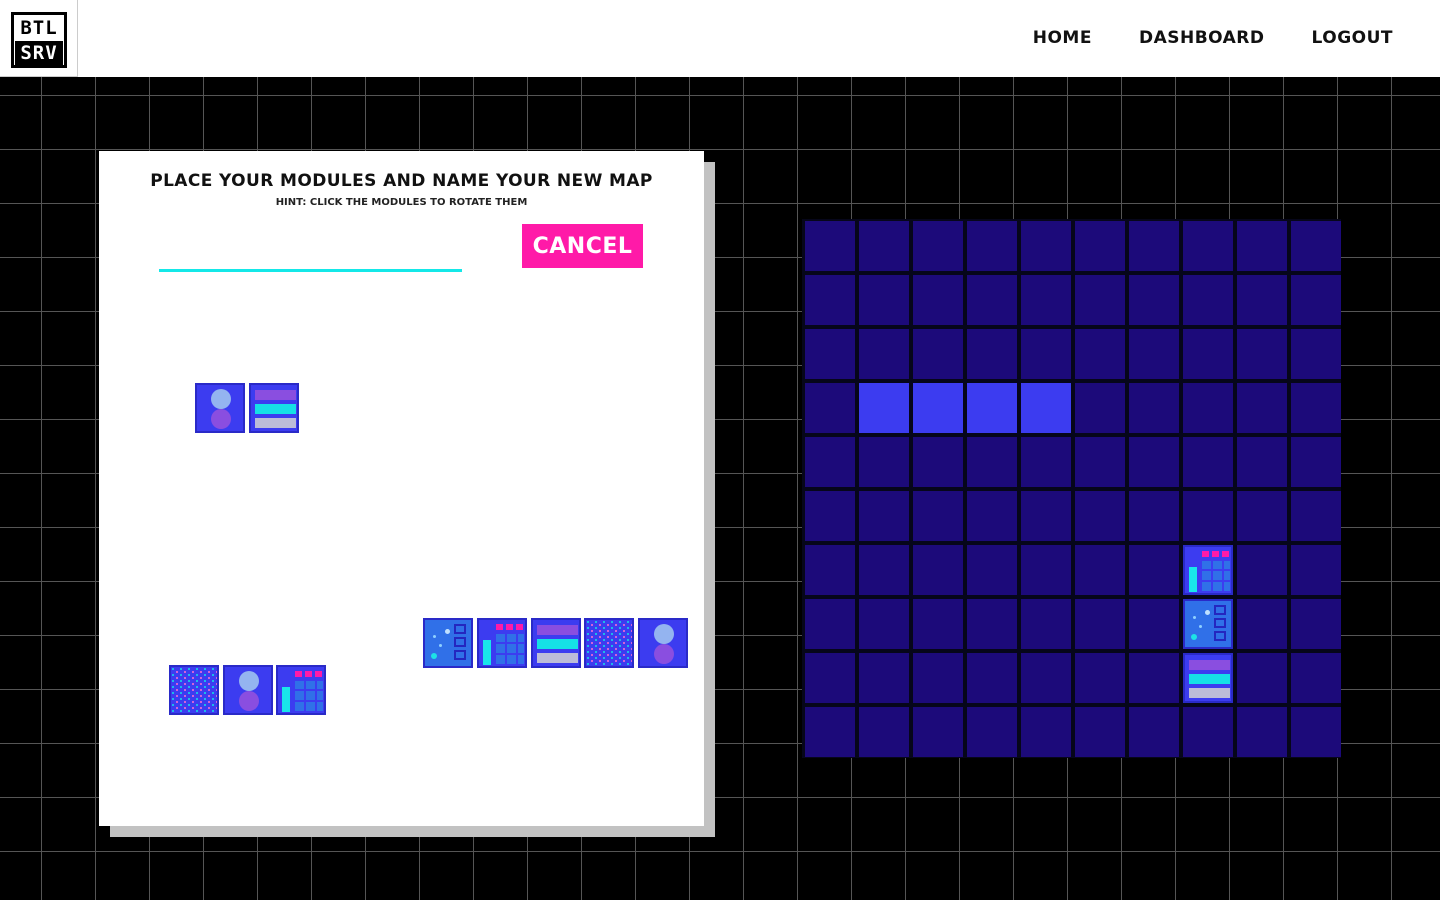 The width and height of the screenshot is (1440, 900). I want to click on nav-logout-link: LOGOUT, so click(1352, 38).